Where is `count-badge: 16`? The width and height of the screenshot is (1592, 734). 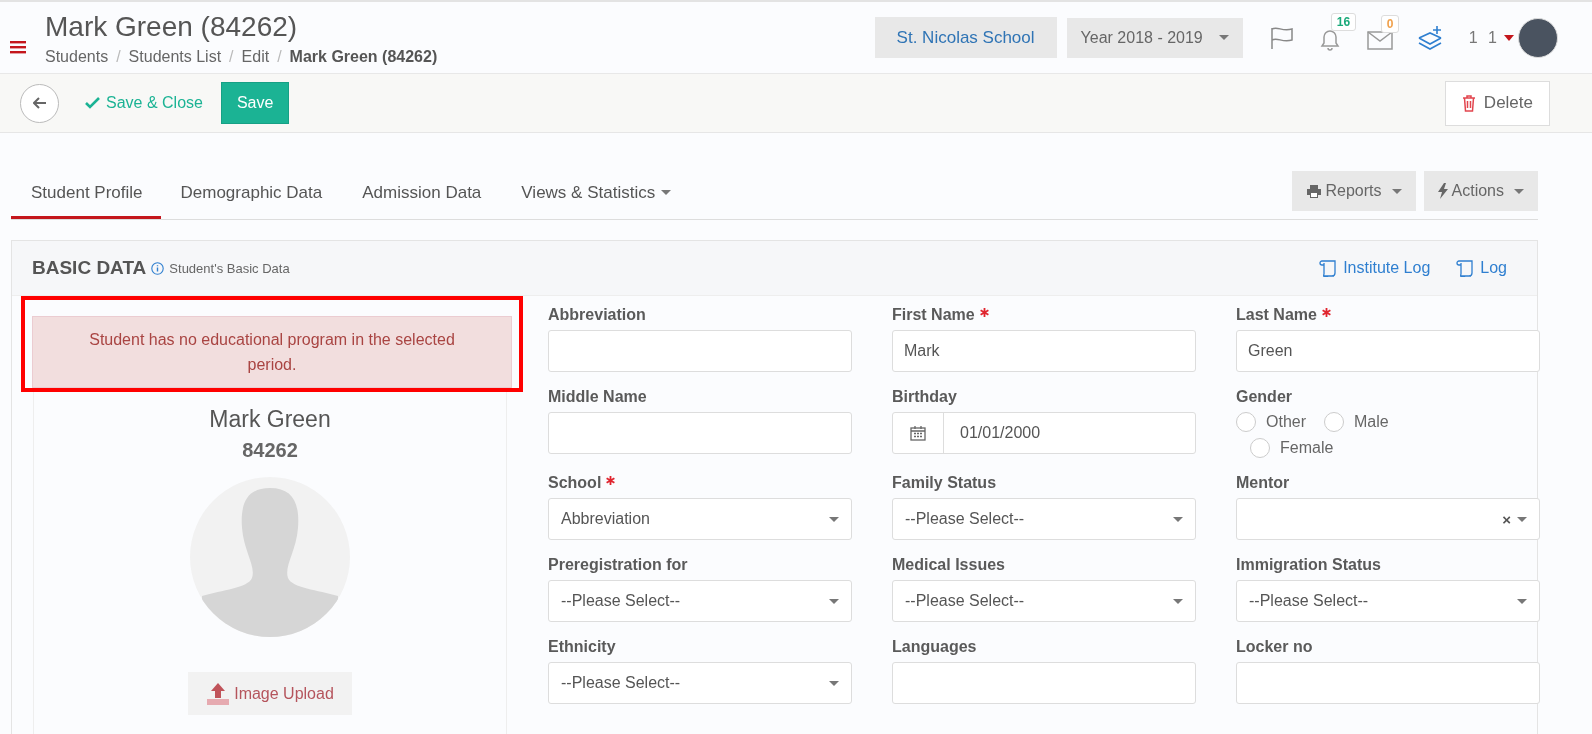
count-badge: 16 is located at coordinates (1343, 21).